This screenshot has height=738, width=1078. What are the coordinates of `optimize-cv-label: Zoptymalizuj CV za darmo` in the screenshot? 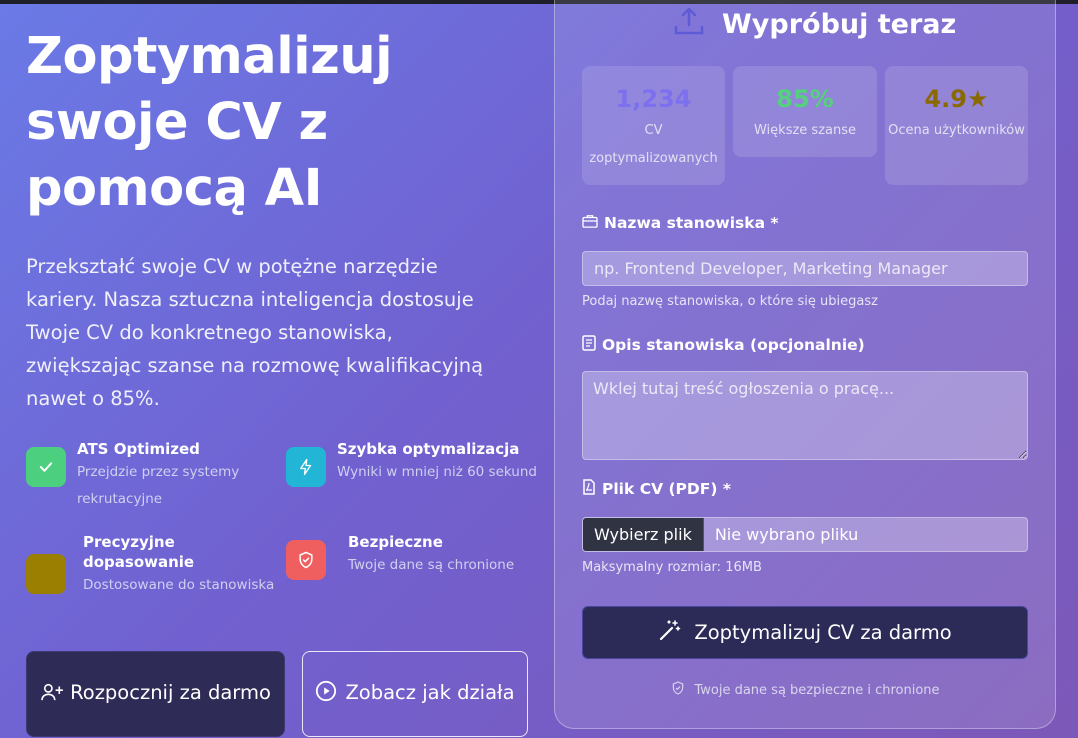 It's located at (823, 632).